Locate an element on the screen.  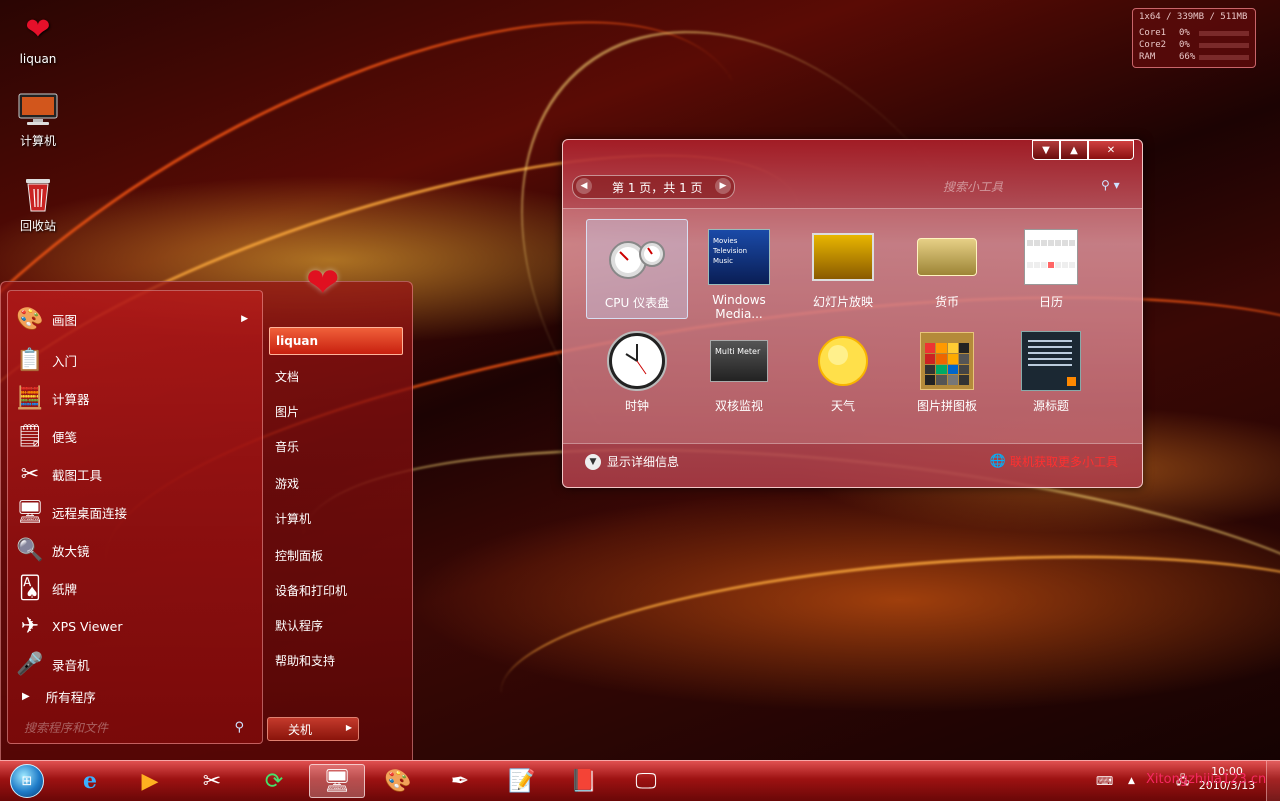
gadget-label: 源标题 is located at coordinates (1050, 406).